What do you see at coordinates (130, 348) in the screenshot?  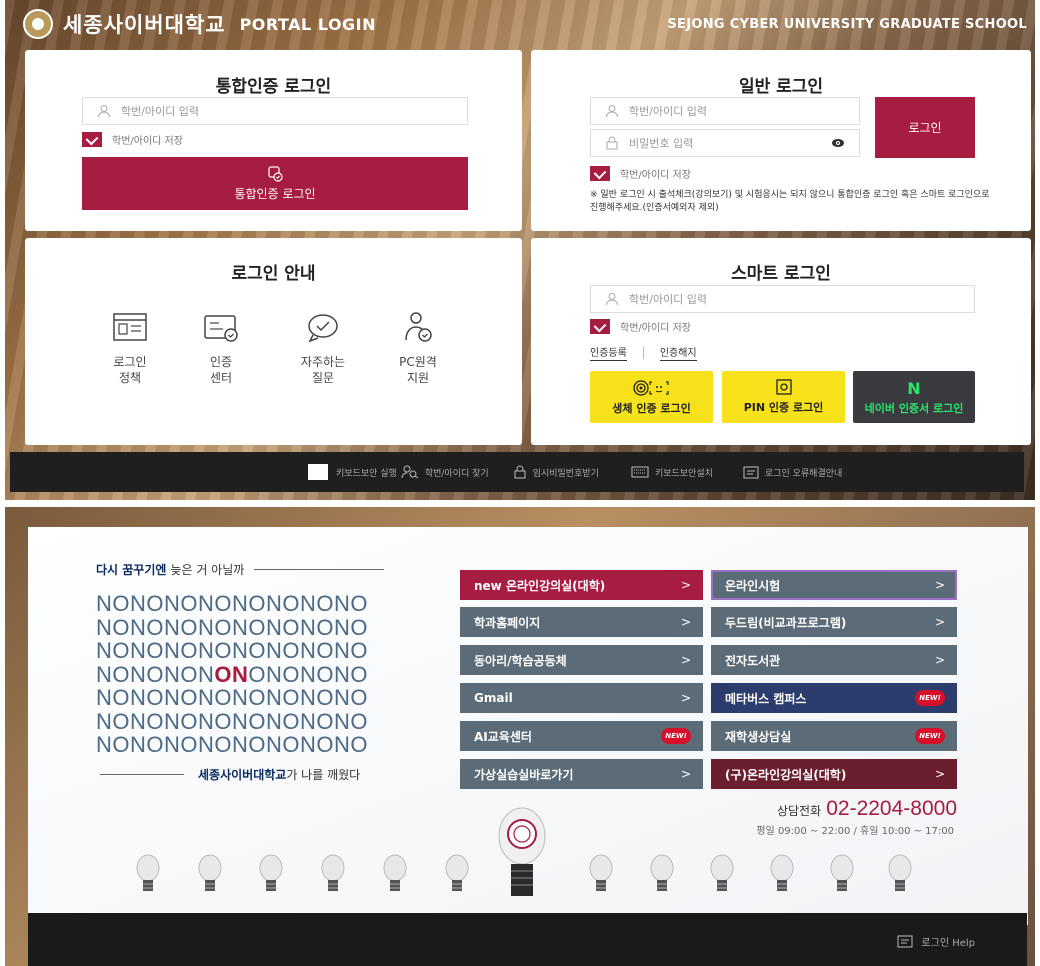 I see `guide-login-policy: 로그인 정책` at bounding box center [130, 348].